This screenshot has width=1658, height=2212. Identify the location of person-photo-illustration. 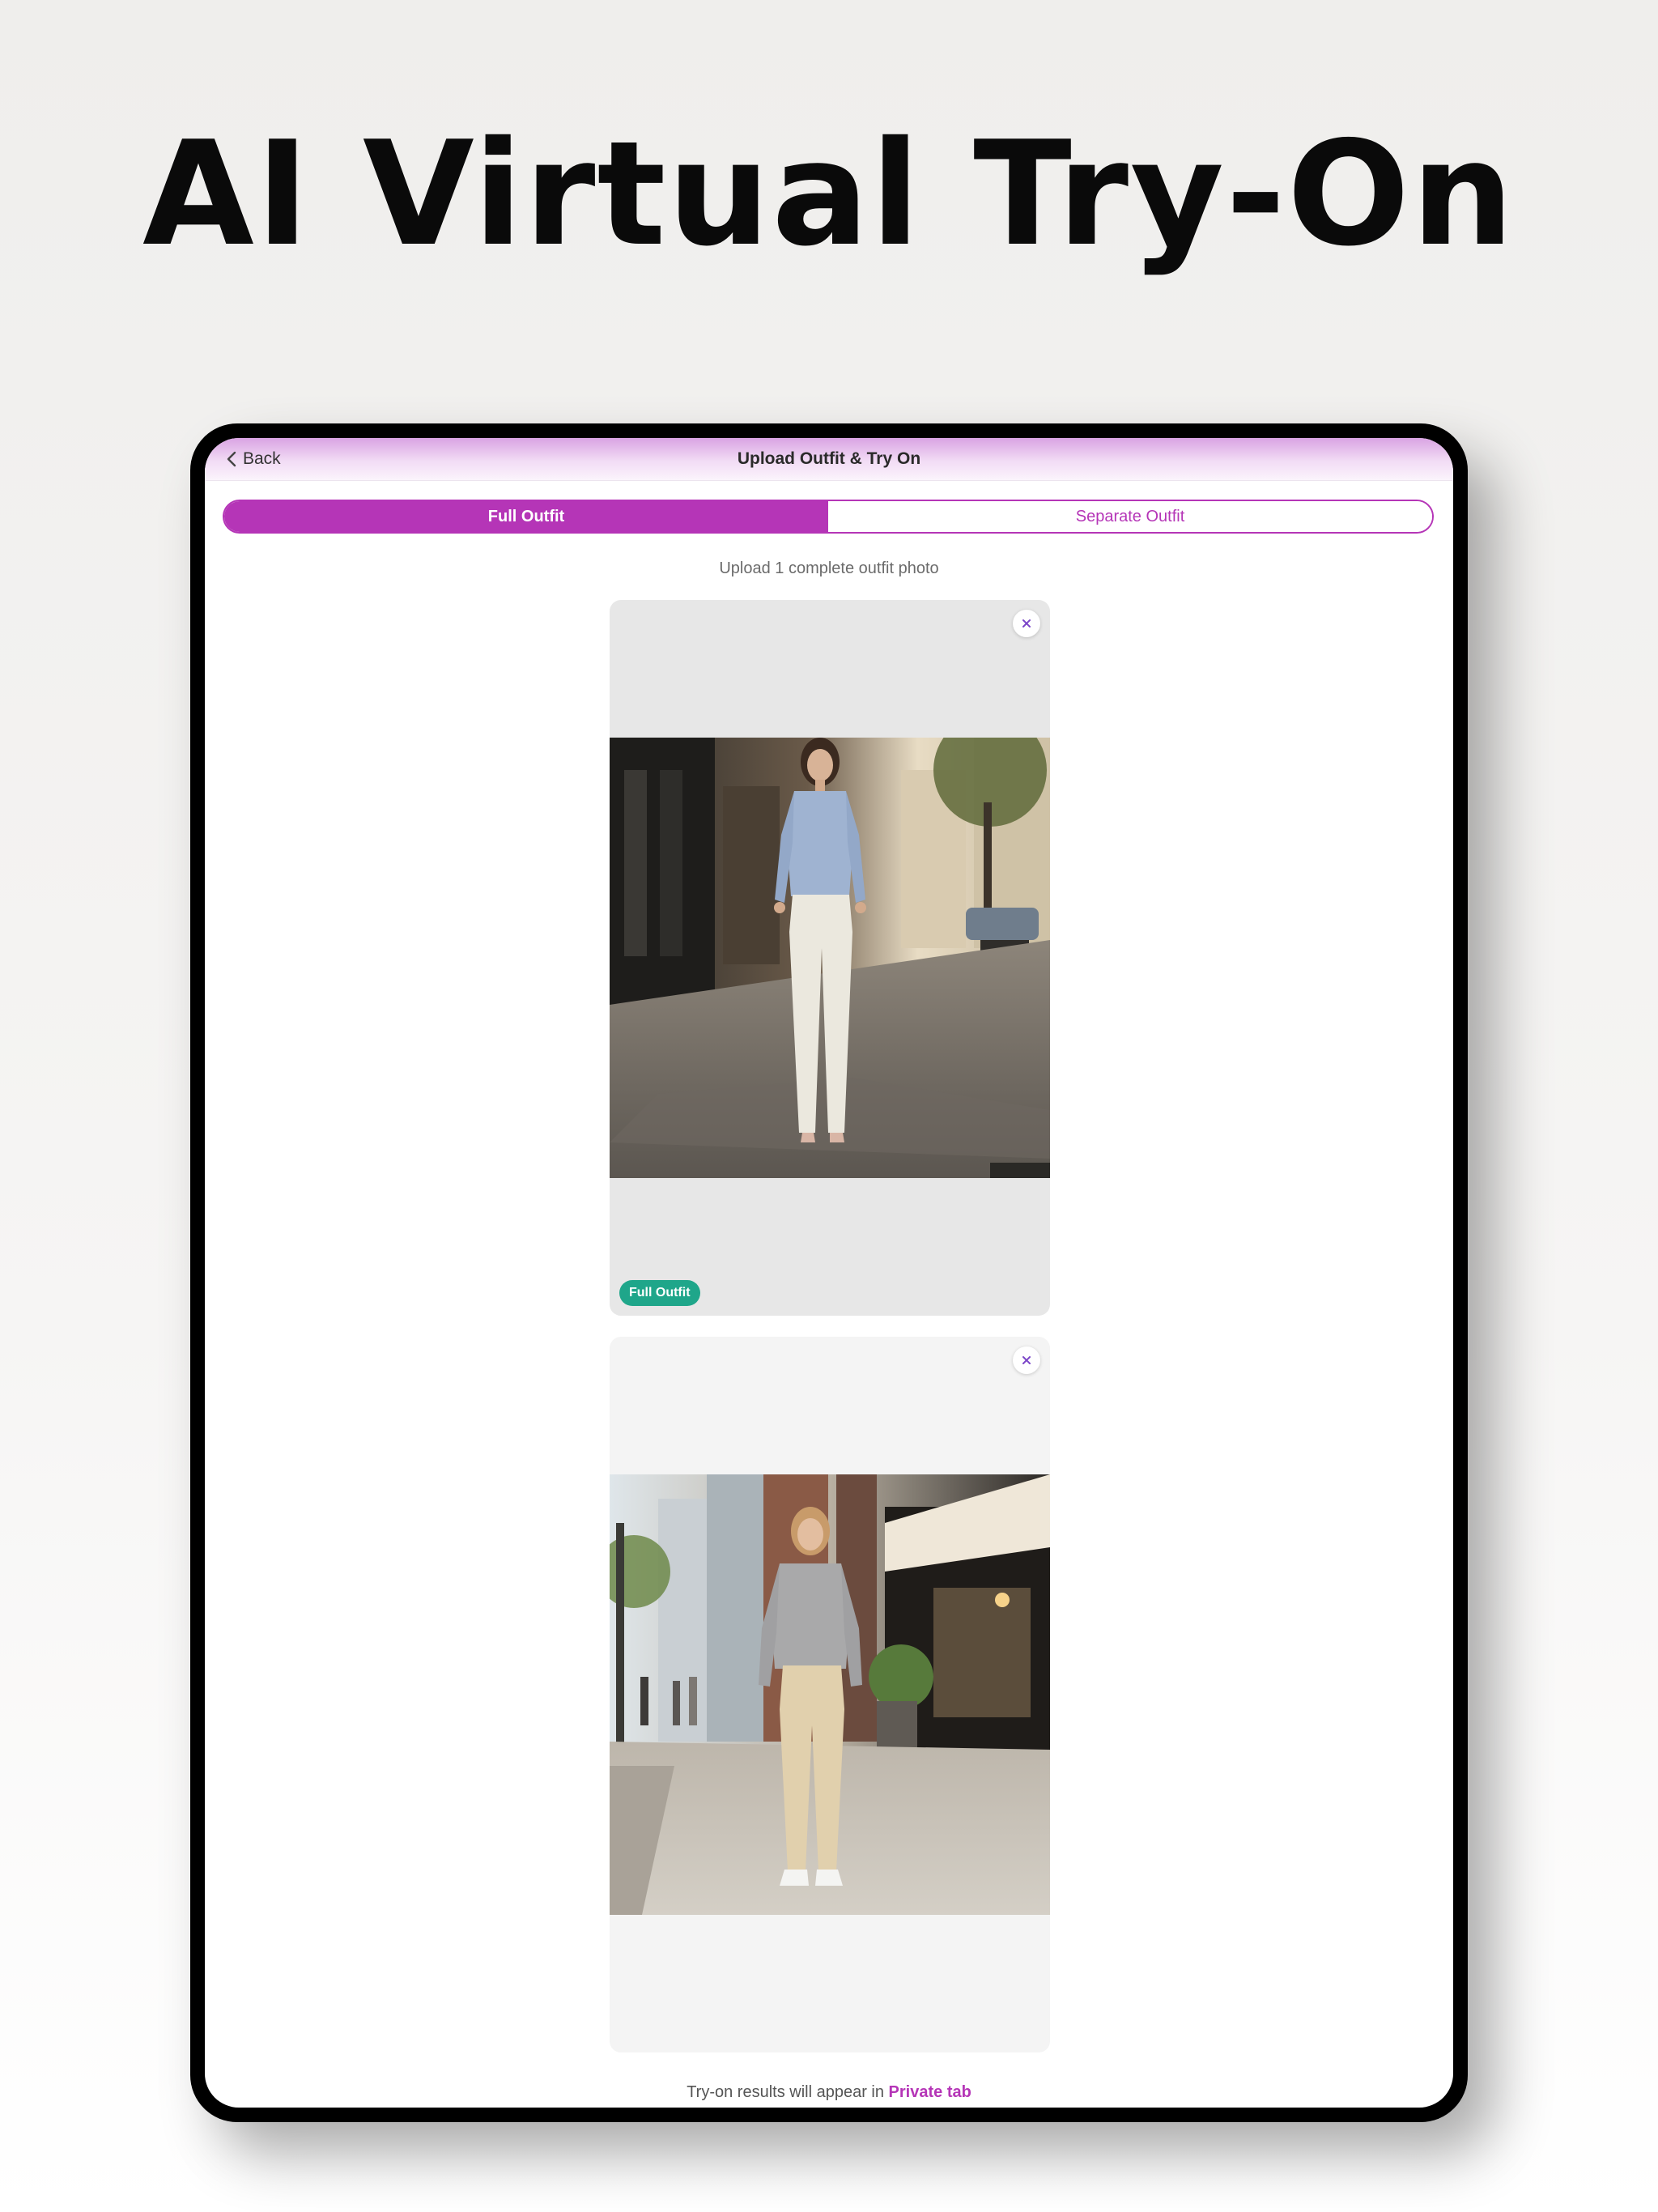
(830, 1695).